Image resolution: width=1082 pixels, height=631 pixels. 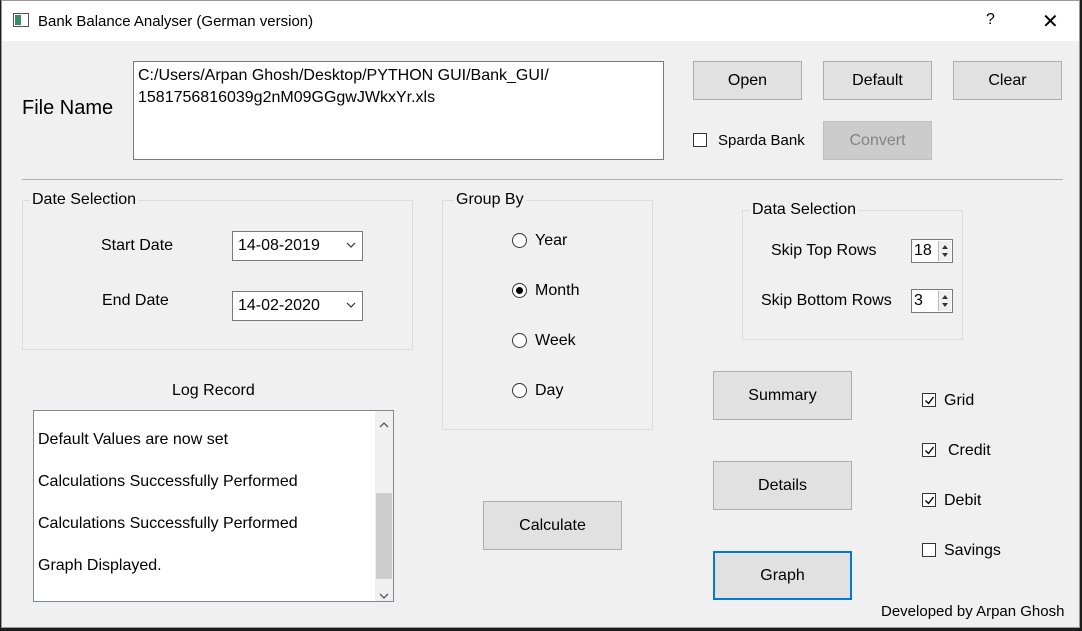 I want to click on skip-top-rows-spinner: 18, so click(x=932, y=251).